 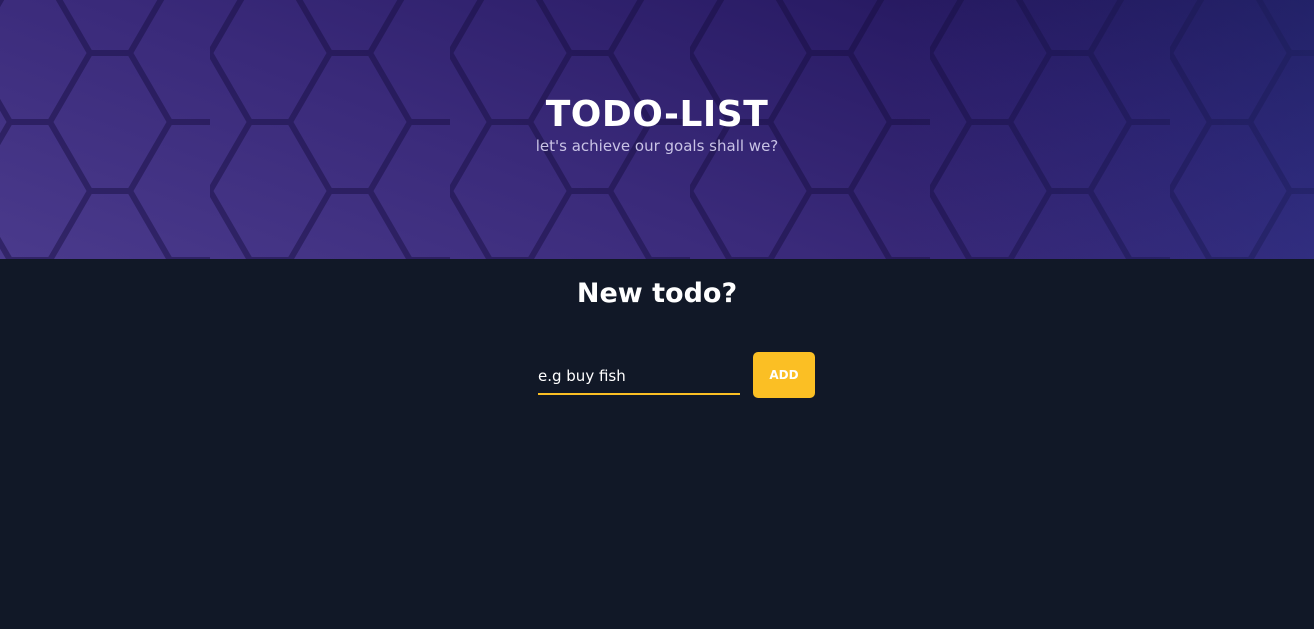 What do you see at coordinates (657, 146) in the screenshot?
I see `page-subtitle: let's achieve our goals shall we?` at bounding box center [657, 146].